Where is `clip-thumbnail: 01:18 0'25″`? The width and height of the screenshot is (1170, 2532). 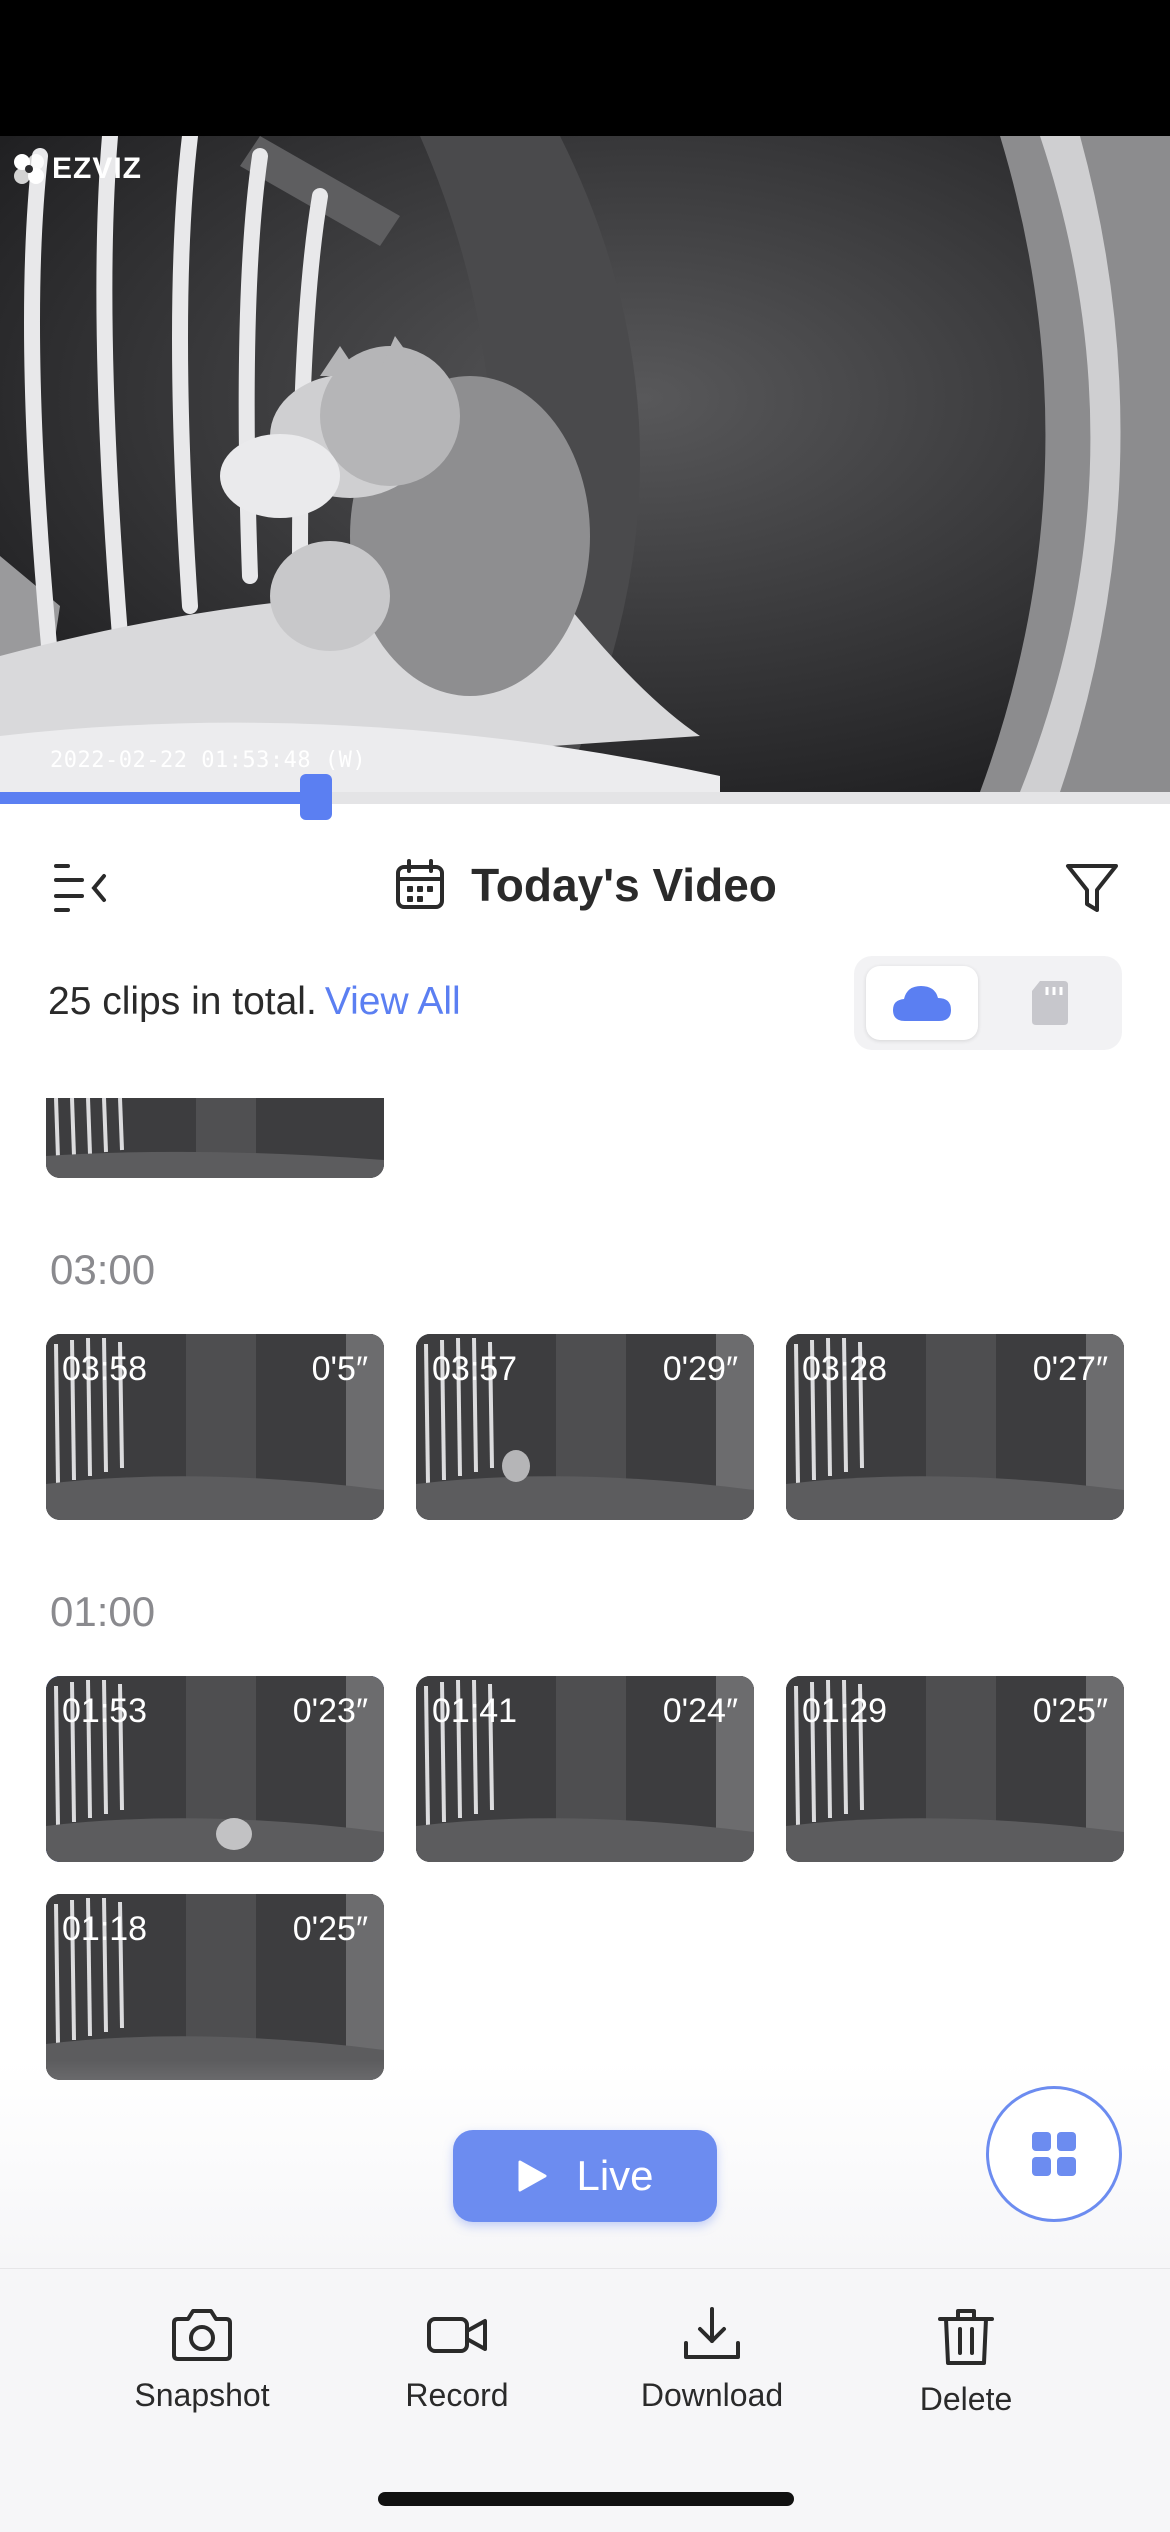 clip-thumbnail: 01:18 0'25″ is located at coordinates (215, 1987).